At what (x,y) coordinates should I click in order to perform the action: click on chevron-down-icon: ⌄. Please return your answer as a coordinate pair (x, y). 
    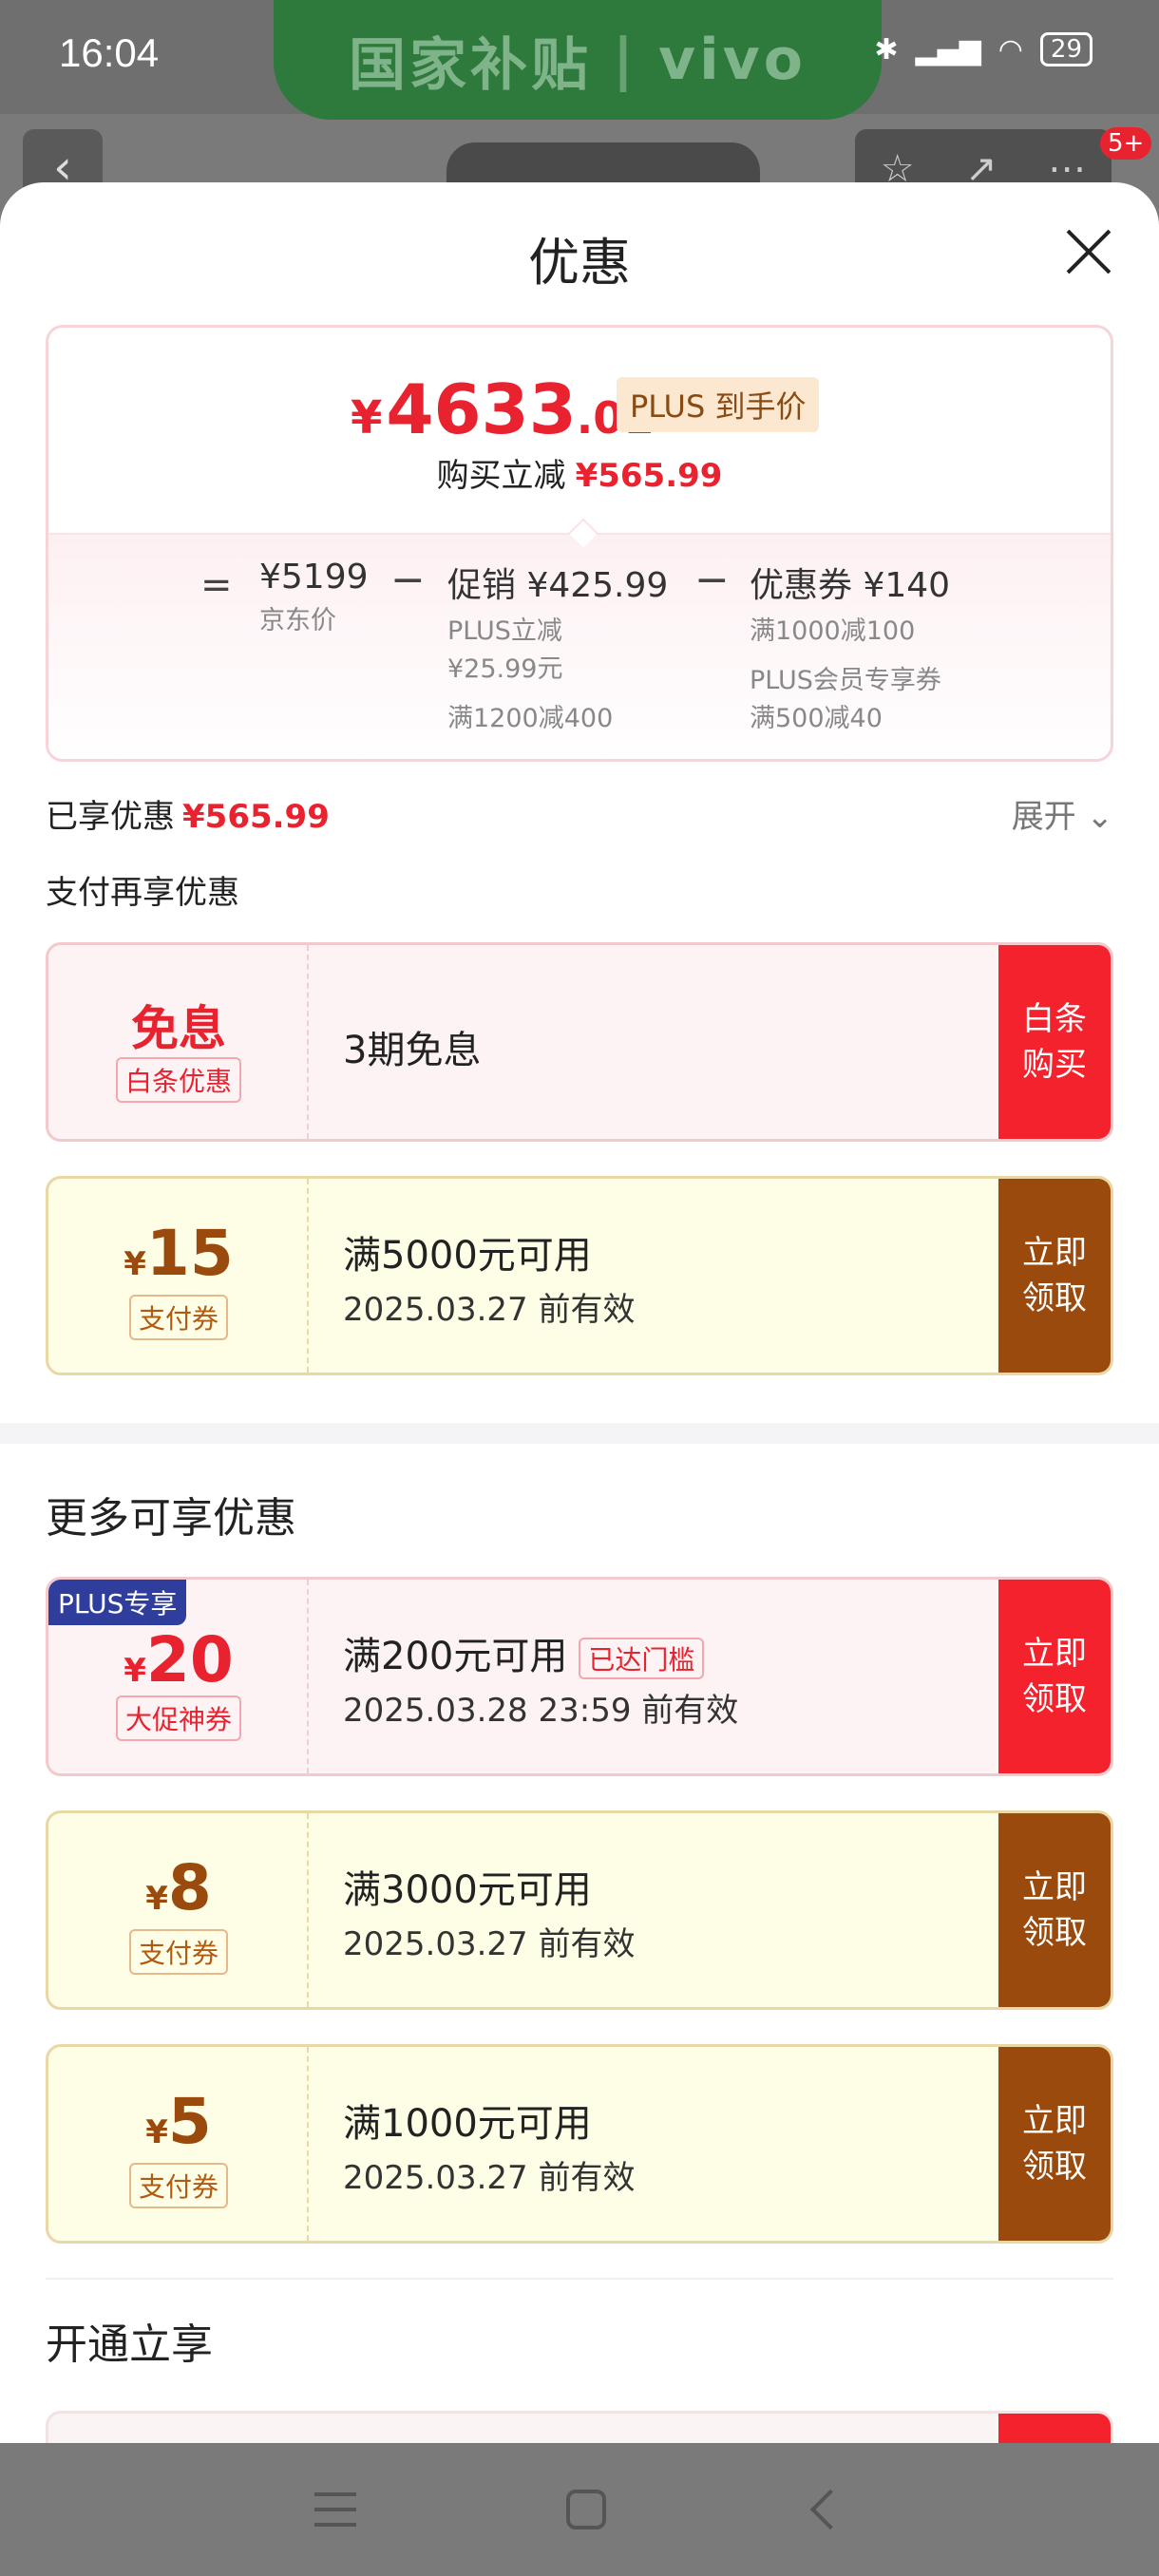
    Looking at the image, I should click on (1100, 817).